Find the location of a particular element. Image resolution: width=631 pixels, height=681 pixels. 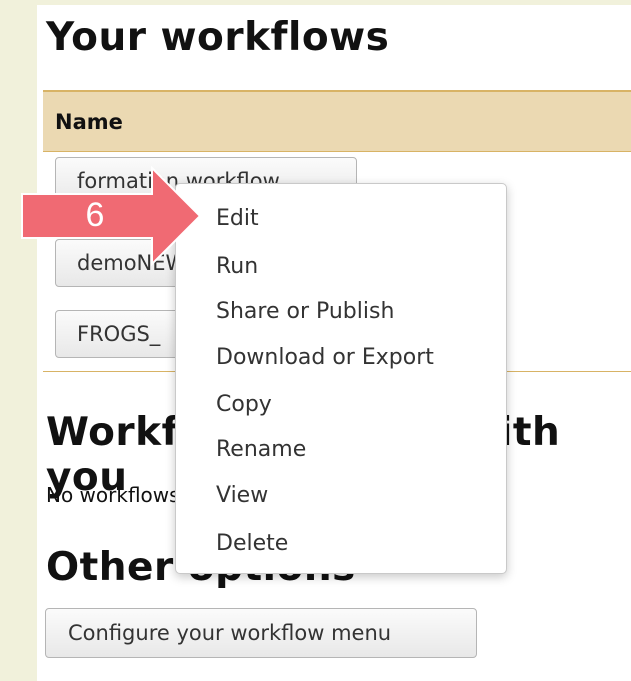

annotation-arrow-icon is located at coordinates (111, 216).